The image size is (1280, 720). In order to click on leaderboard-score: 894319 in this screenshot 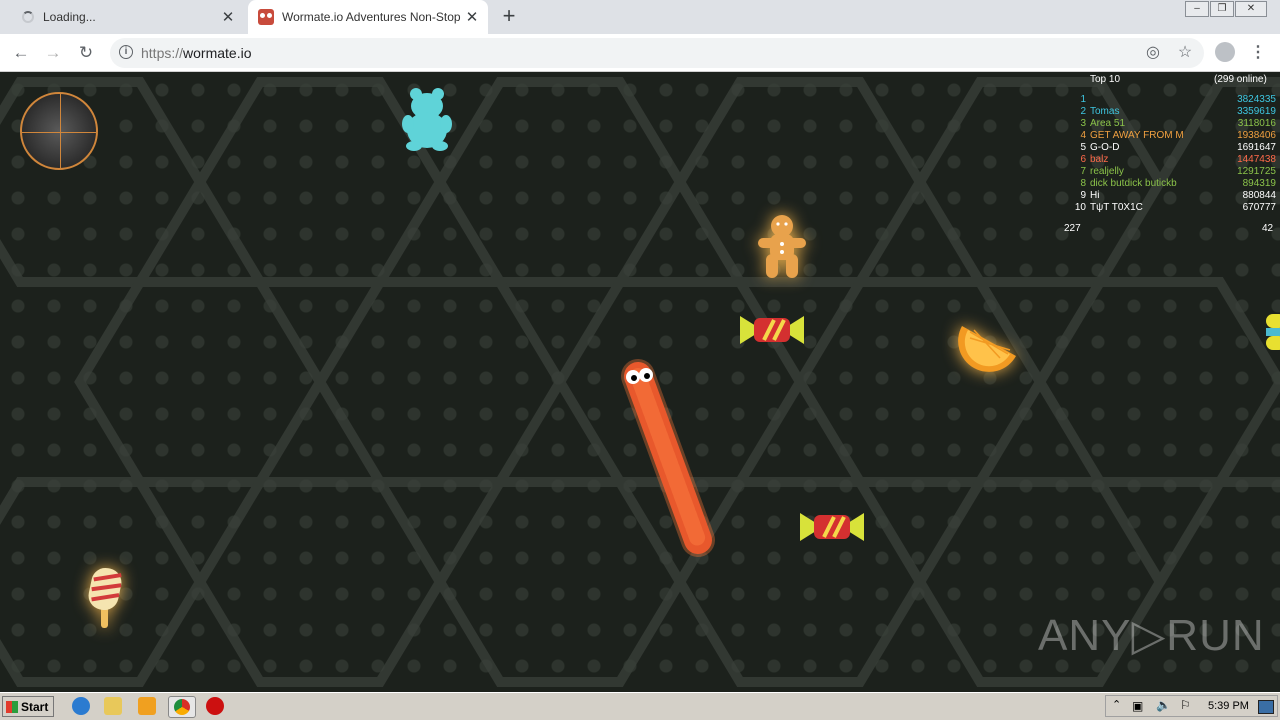, I will do `click(1259, 183)`.